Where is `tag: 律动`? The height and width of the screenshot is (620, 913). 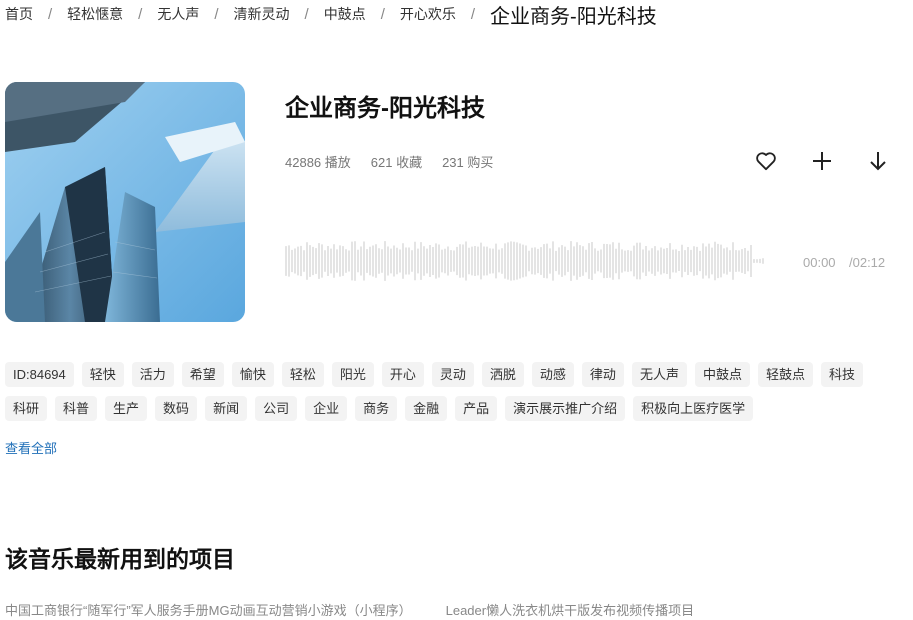 tag: 律动 is located at coordinates (602, 374).